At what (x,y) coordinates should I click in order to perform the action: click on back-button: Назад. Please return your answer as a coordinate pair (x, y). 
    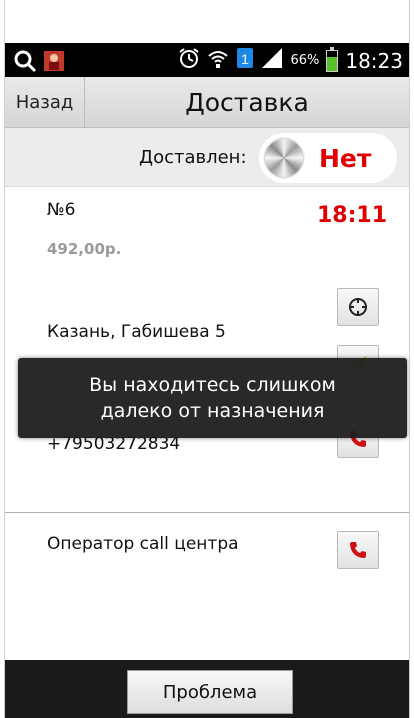
    Looking at the image, I should click on (45, 102).